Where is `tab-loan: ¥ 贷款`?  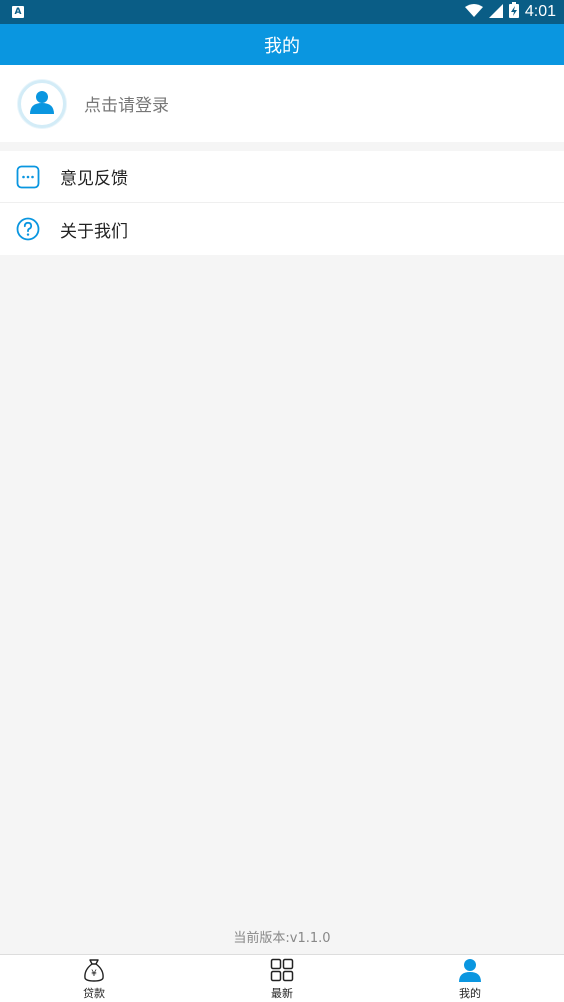
tab-loan: ¥ 贷款 is located at coordinates (94, 978).